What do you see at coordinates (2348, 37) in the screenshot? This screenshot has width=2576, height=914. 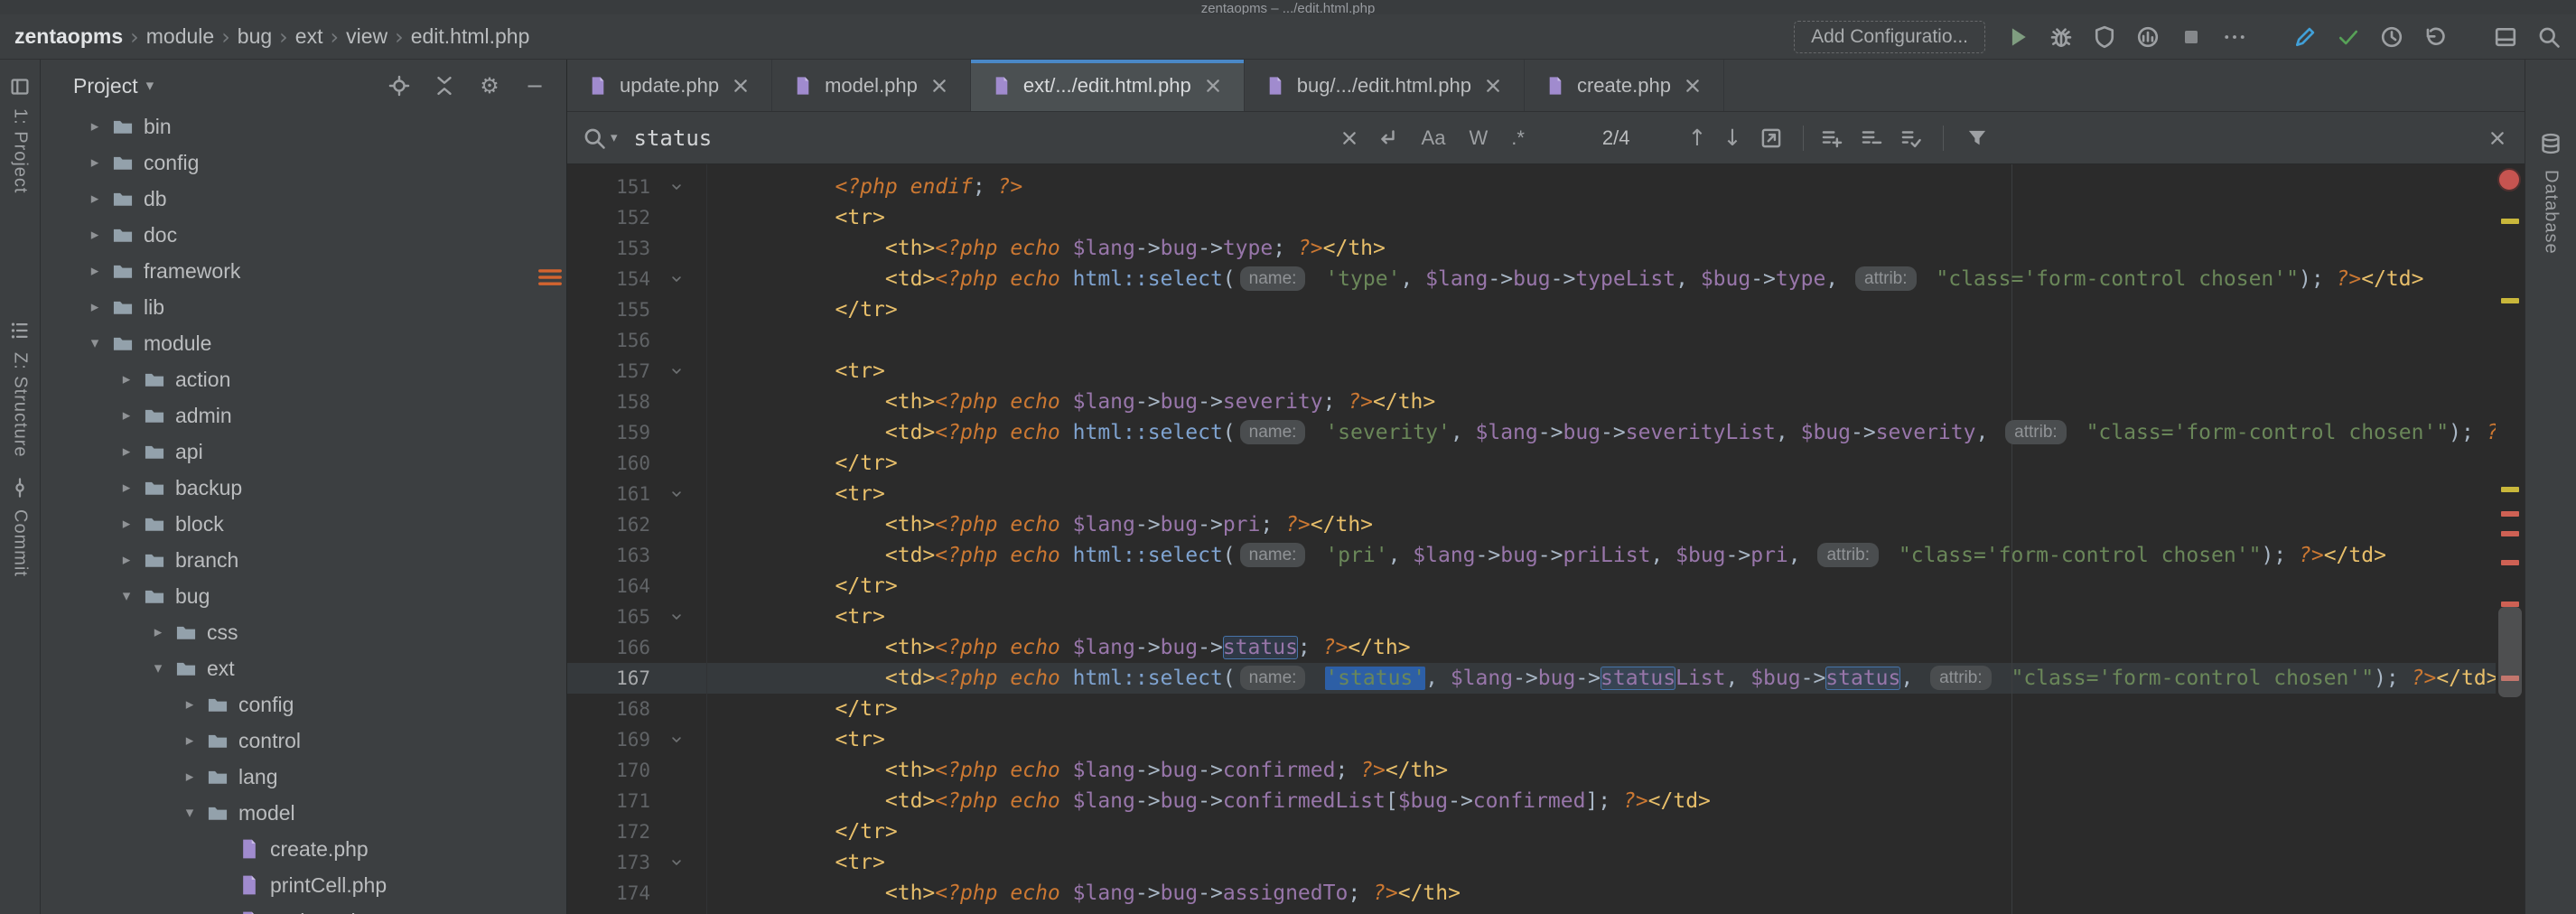 I see `vcs-commit-icon` at bounding box center [2348, 37].